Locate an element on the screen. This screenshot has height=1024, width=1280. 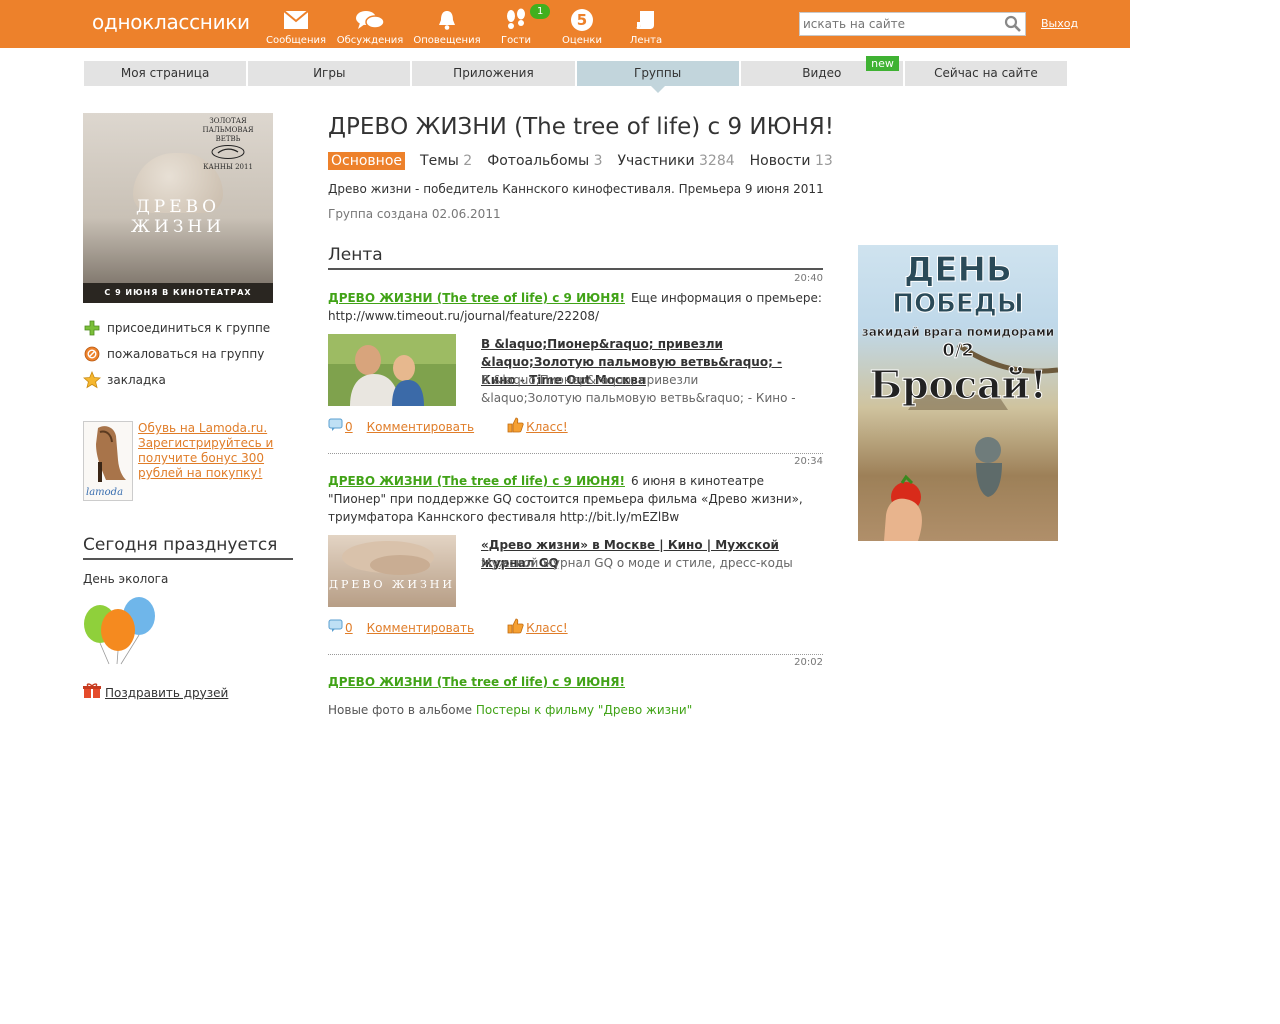
thumb-caption: ДРЕВО ЖИЗНИ is located at coordinates (392, 584).